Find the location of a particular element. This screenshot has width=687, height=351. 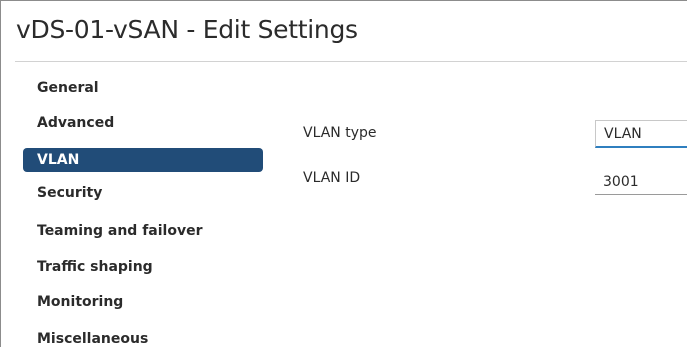

nav-item-teaming-and-failover: Teaming and failover is located at coordinates (143, 231).